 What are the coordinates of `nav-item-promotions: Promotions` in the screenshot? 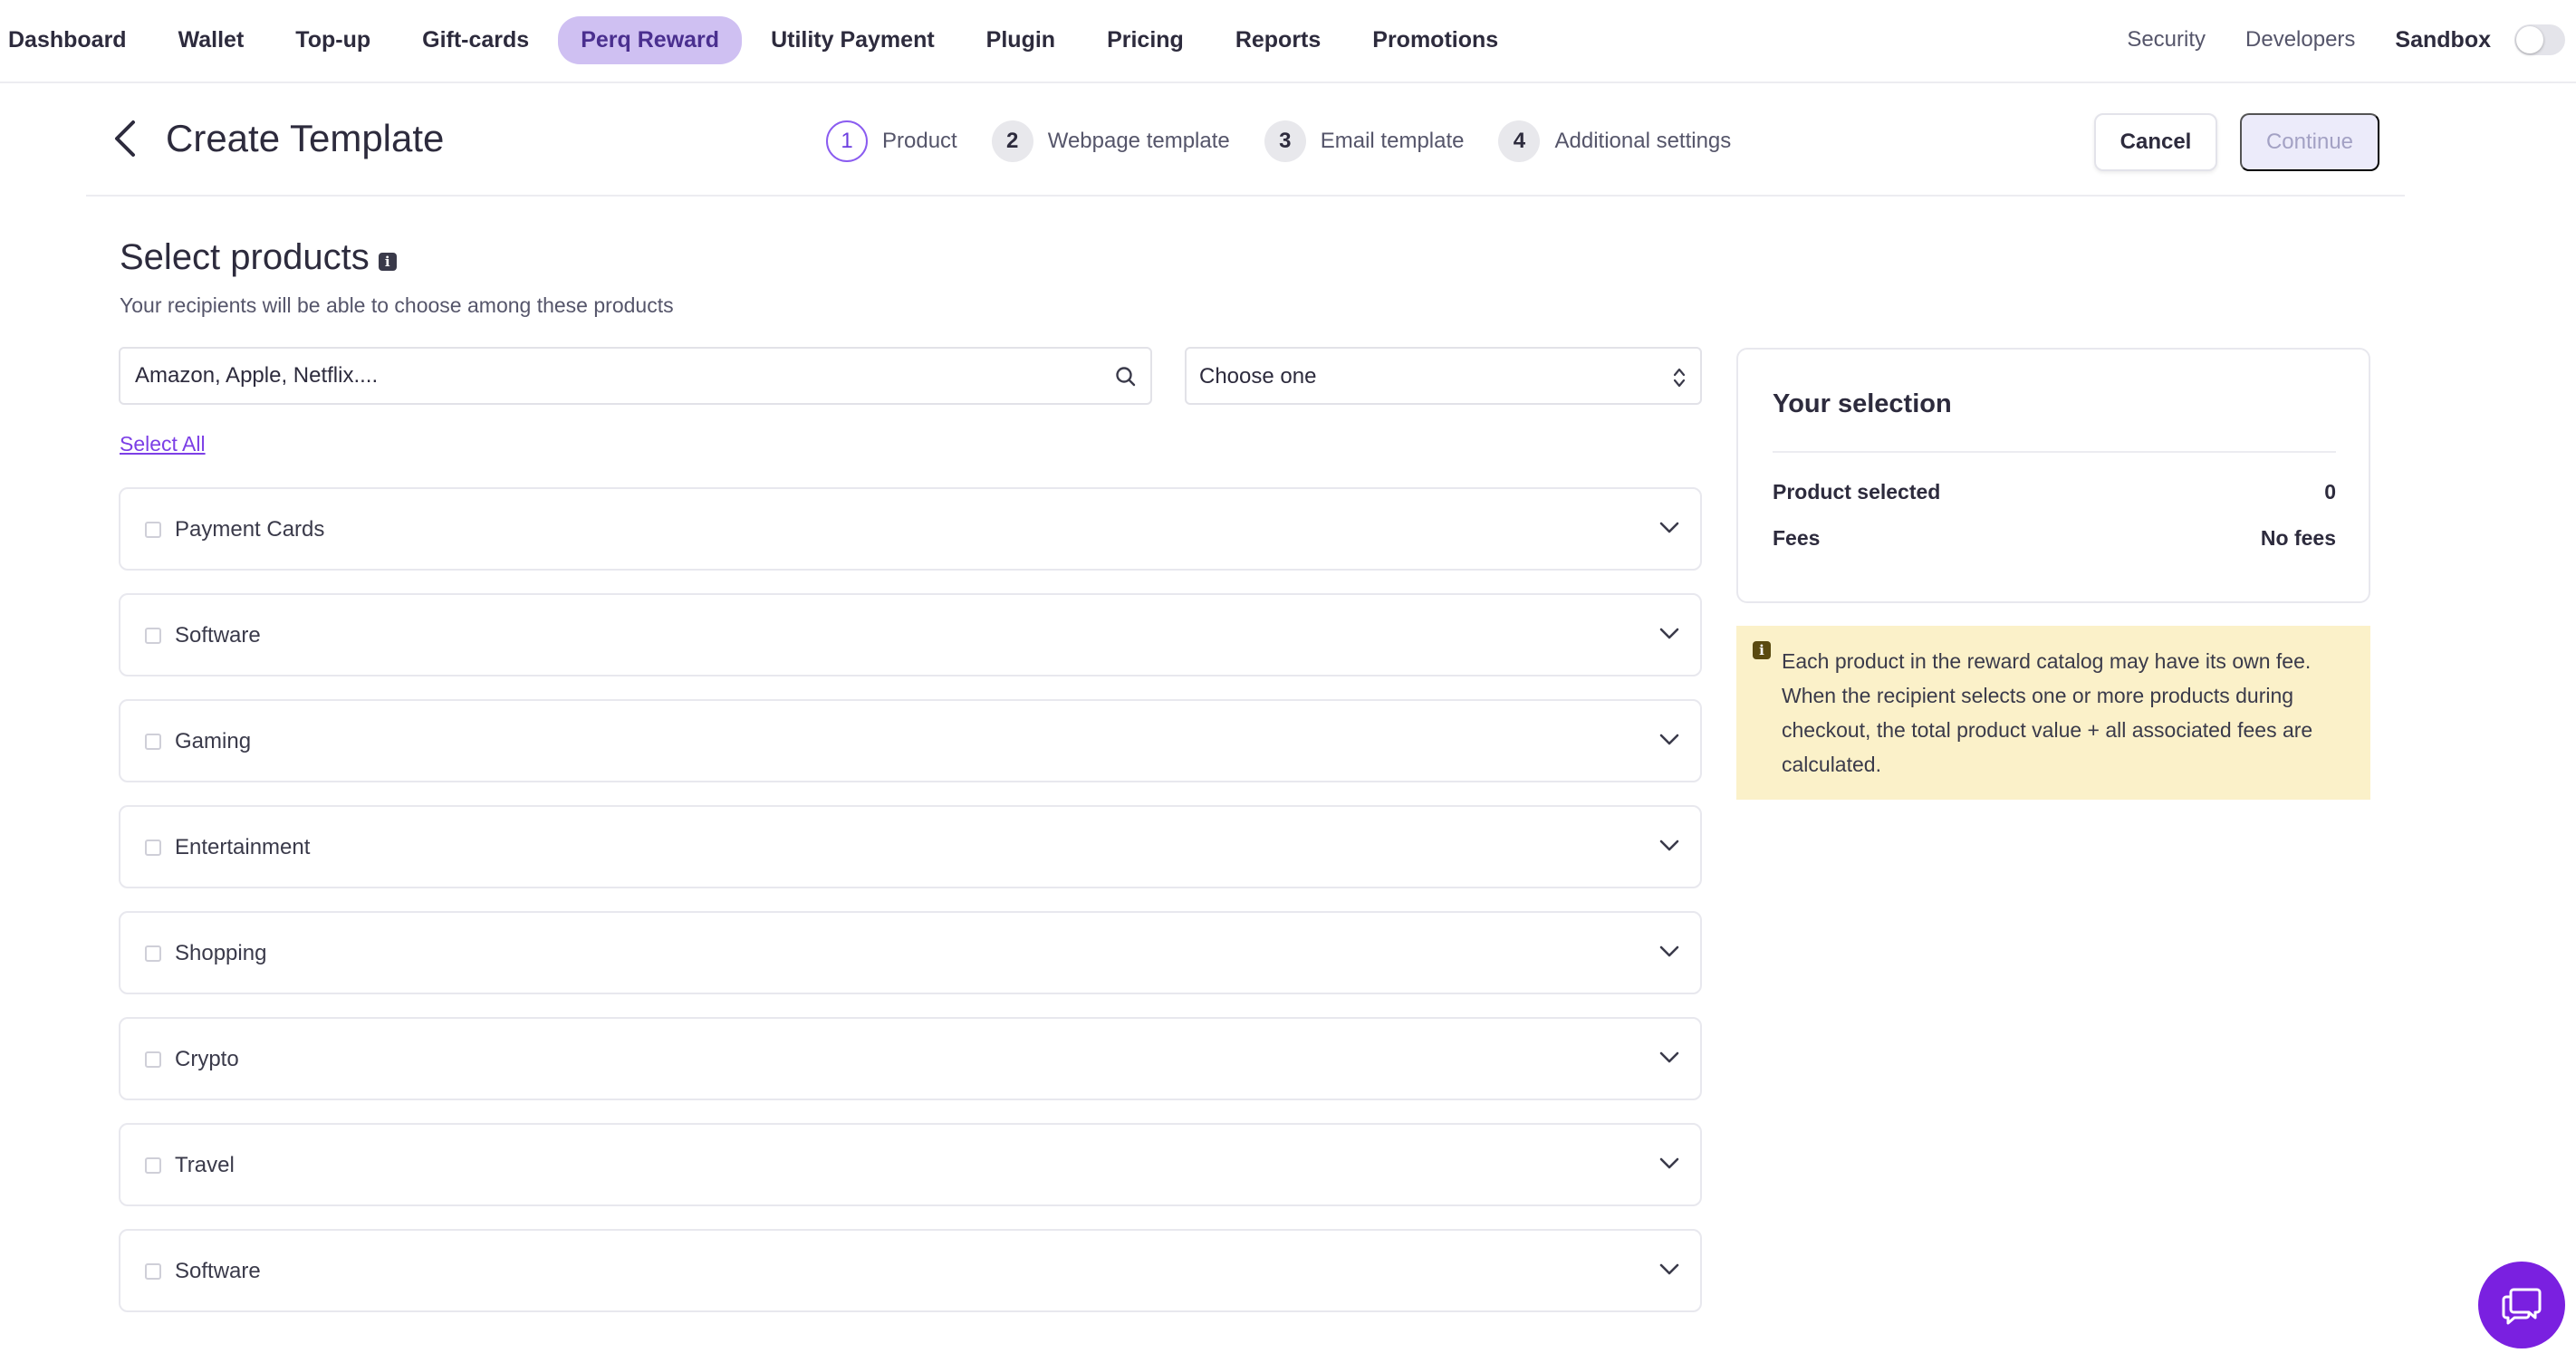 It's located at (1435, 40).